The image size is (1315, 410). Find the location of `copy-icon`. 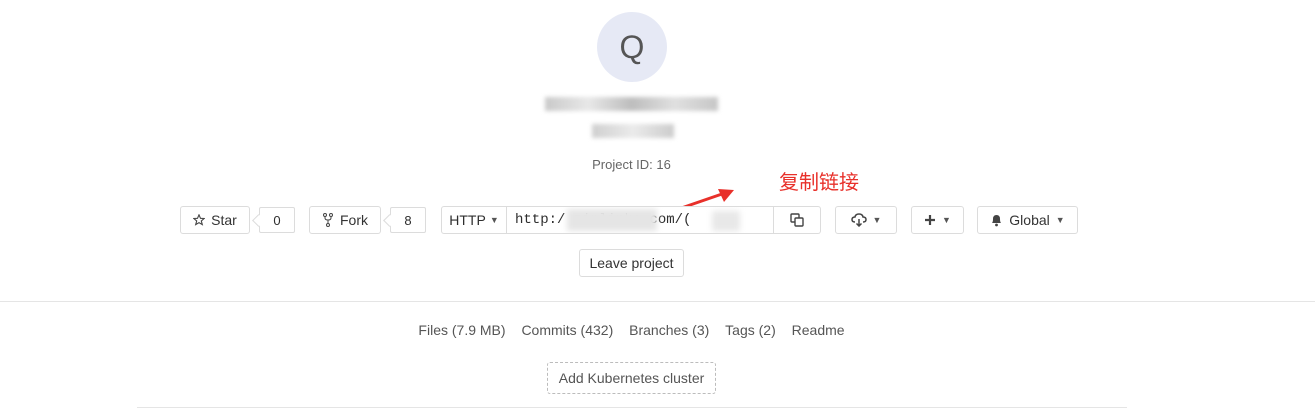

copy-icon is located at coordinates (797, 220).